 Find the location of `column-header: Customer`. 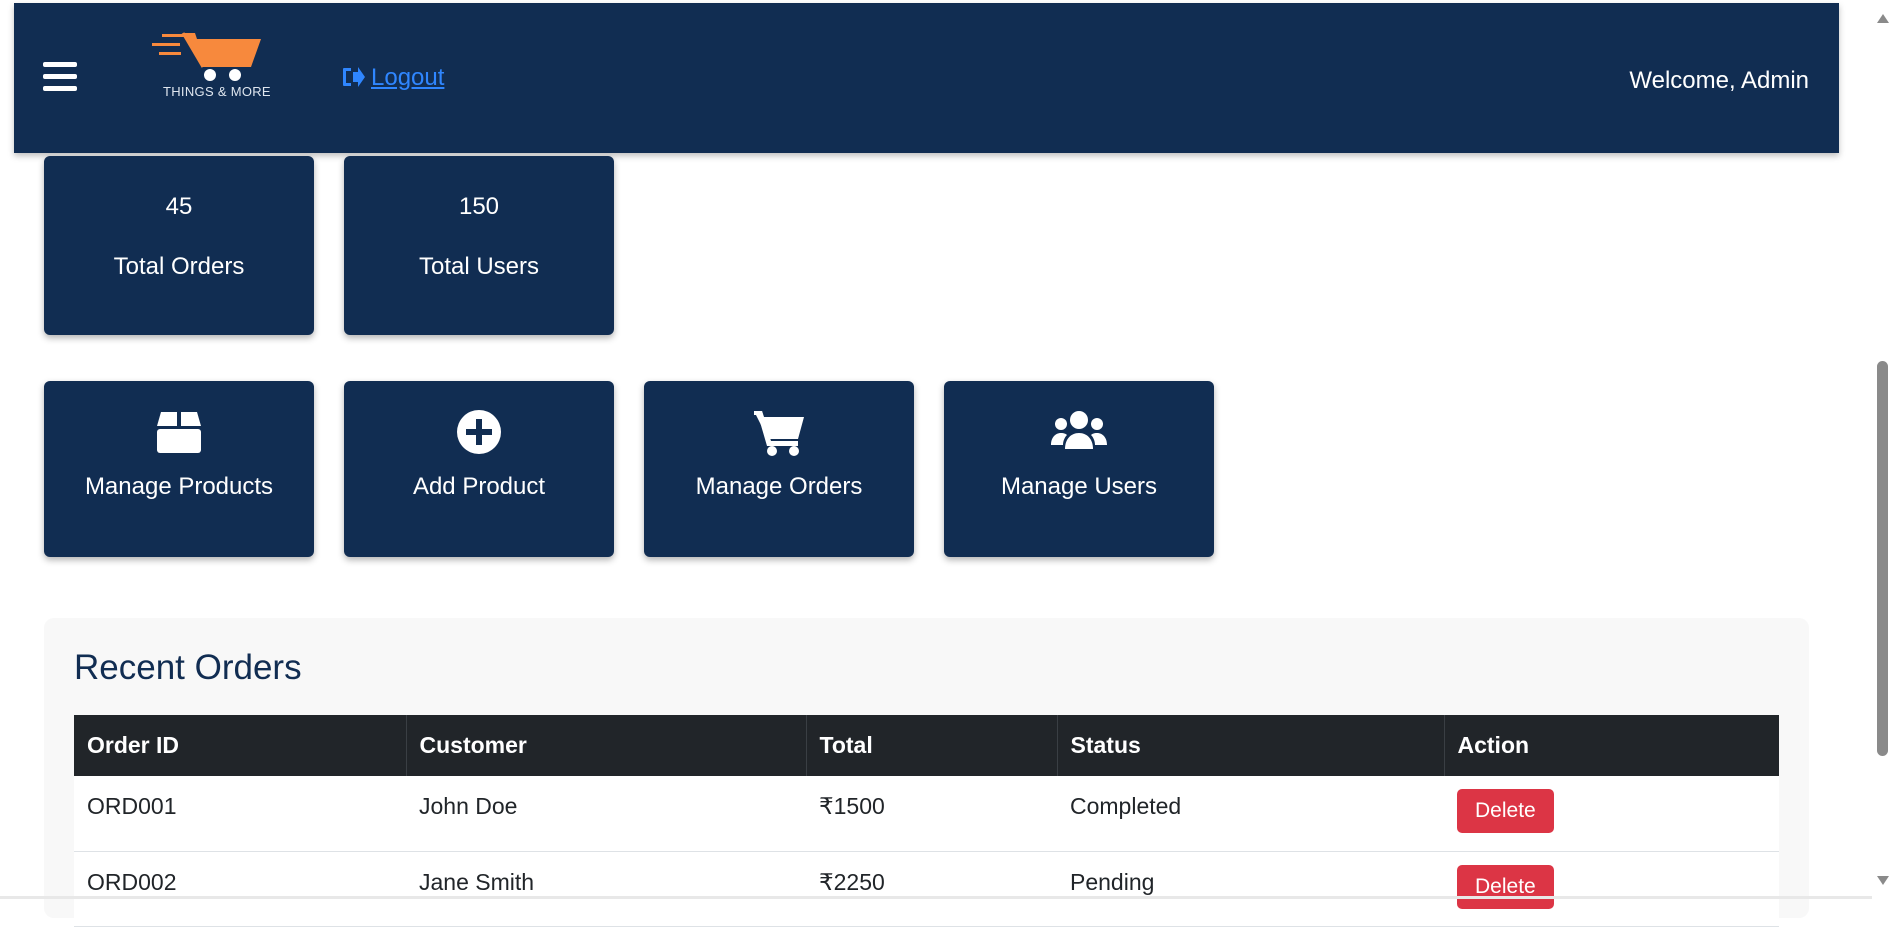

column-header: Customer is located at coordinates (606, 745).